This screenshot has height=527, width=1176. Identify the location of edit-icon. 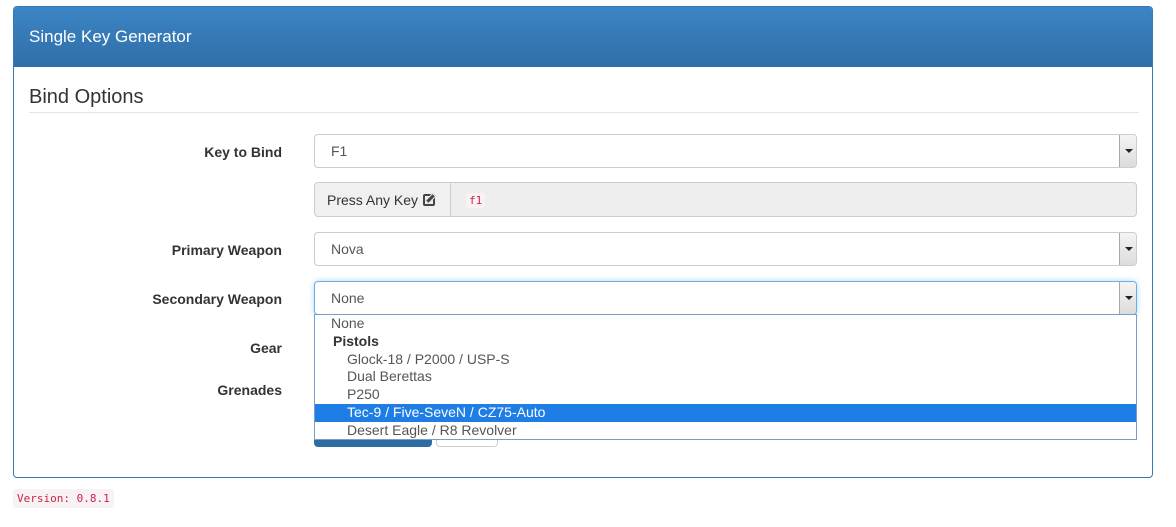
(429, 200).